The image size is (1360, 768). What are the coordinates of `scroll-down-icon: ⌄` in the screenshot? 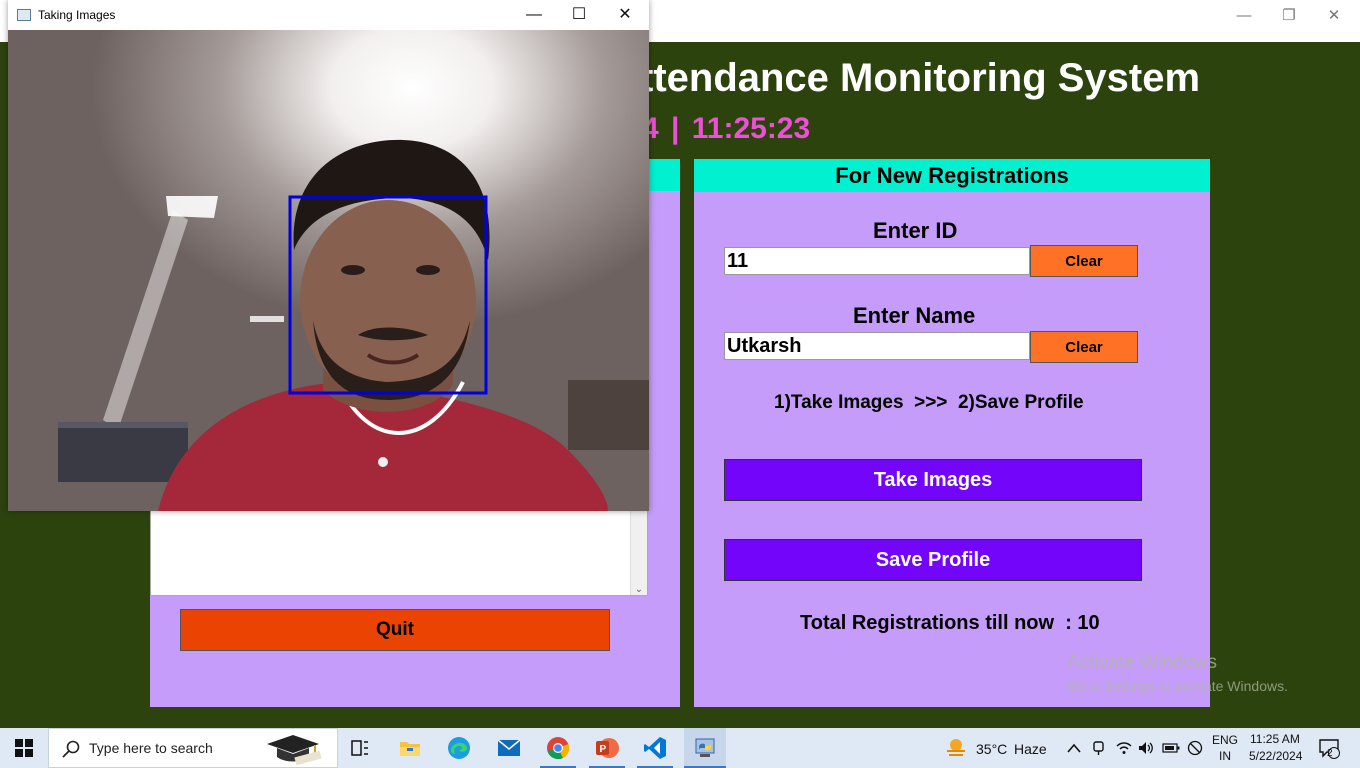 It's located at (639, 589).